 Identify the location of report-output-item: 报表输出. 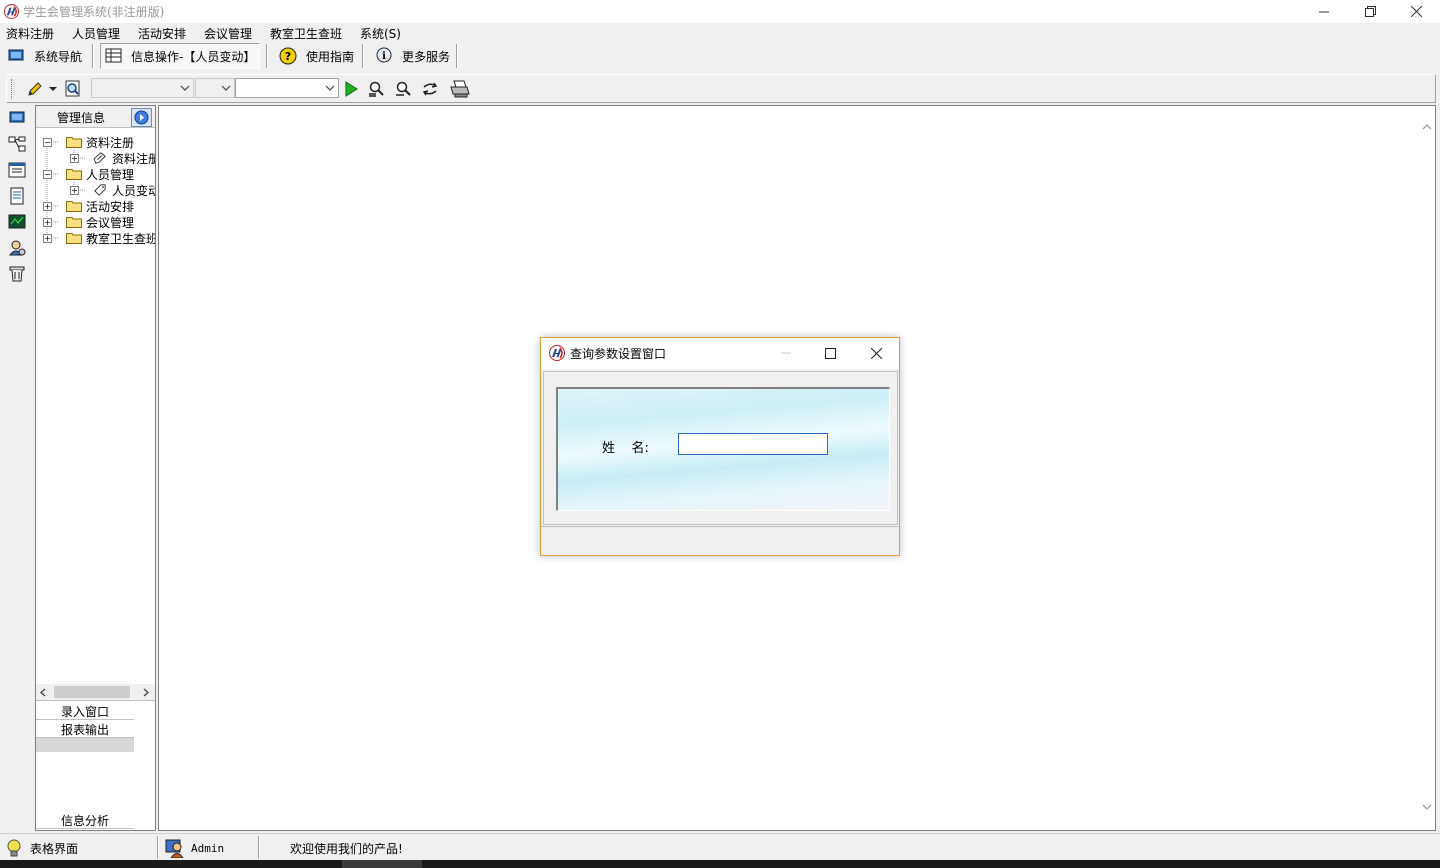
(85, 729).